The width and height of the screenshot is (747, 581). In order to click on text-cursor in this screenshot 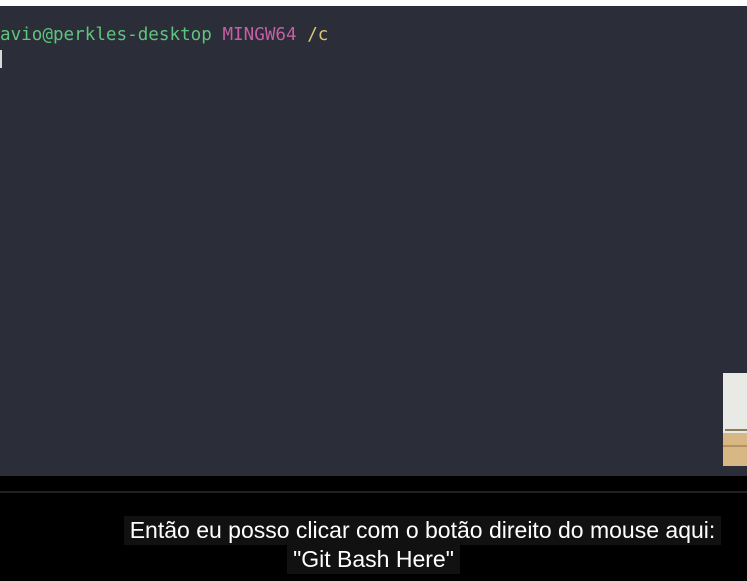, I will do `click(1, 59)`.